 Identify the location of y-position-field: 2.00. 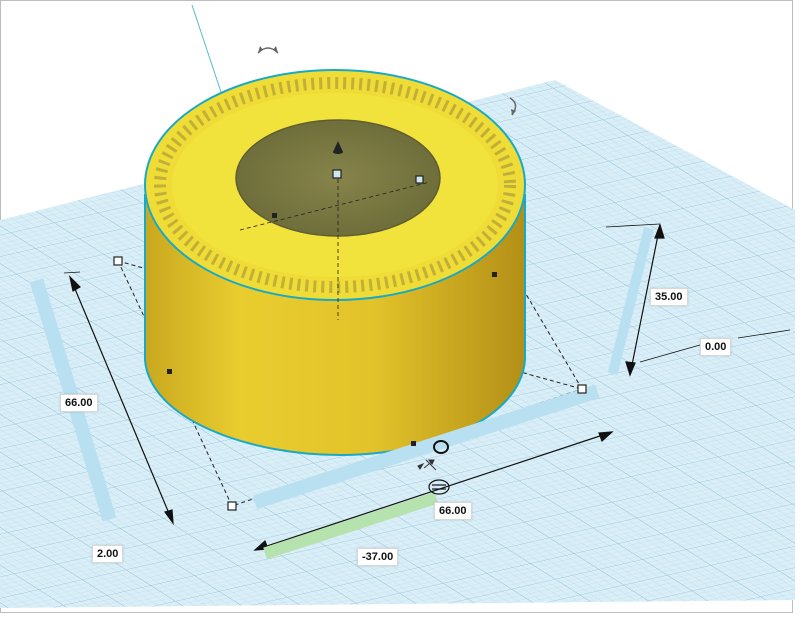
(108, 554).